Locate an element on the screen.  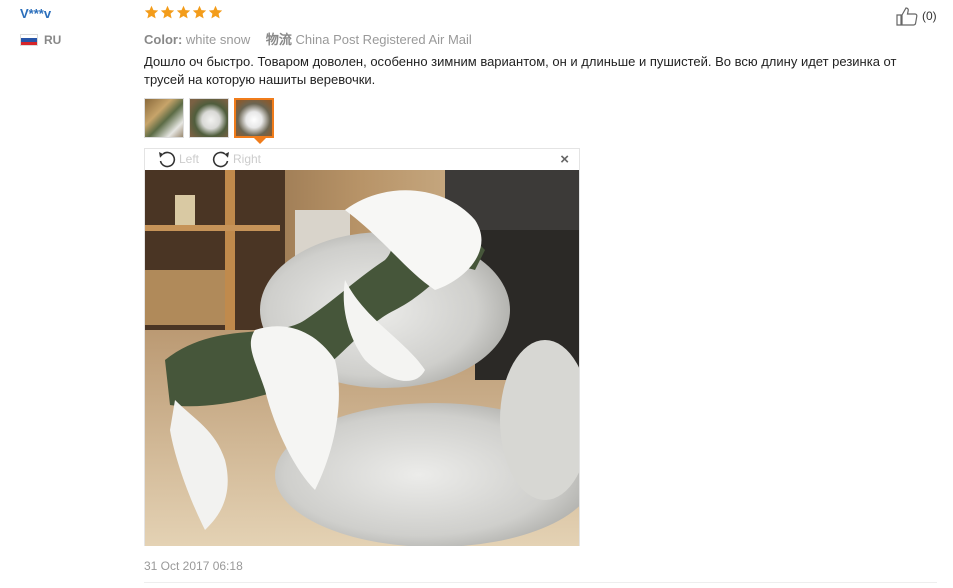
thumbs-up-icon is located at coordinates (907, 16).